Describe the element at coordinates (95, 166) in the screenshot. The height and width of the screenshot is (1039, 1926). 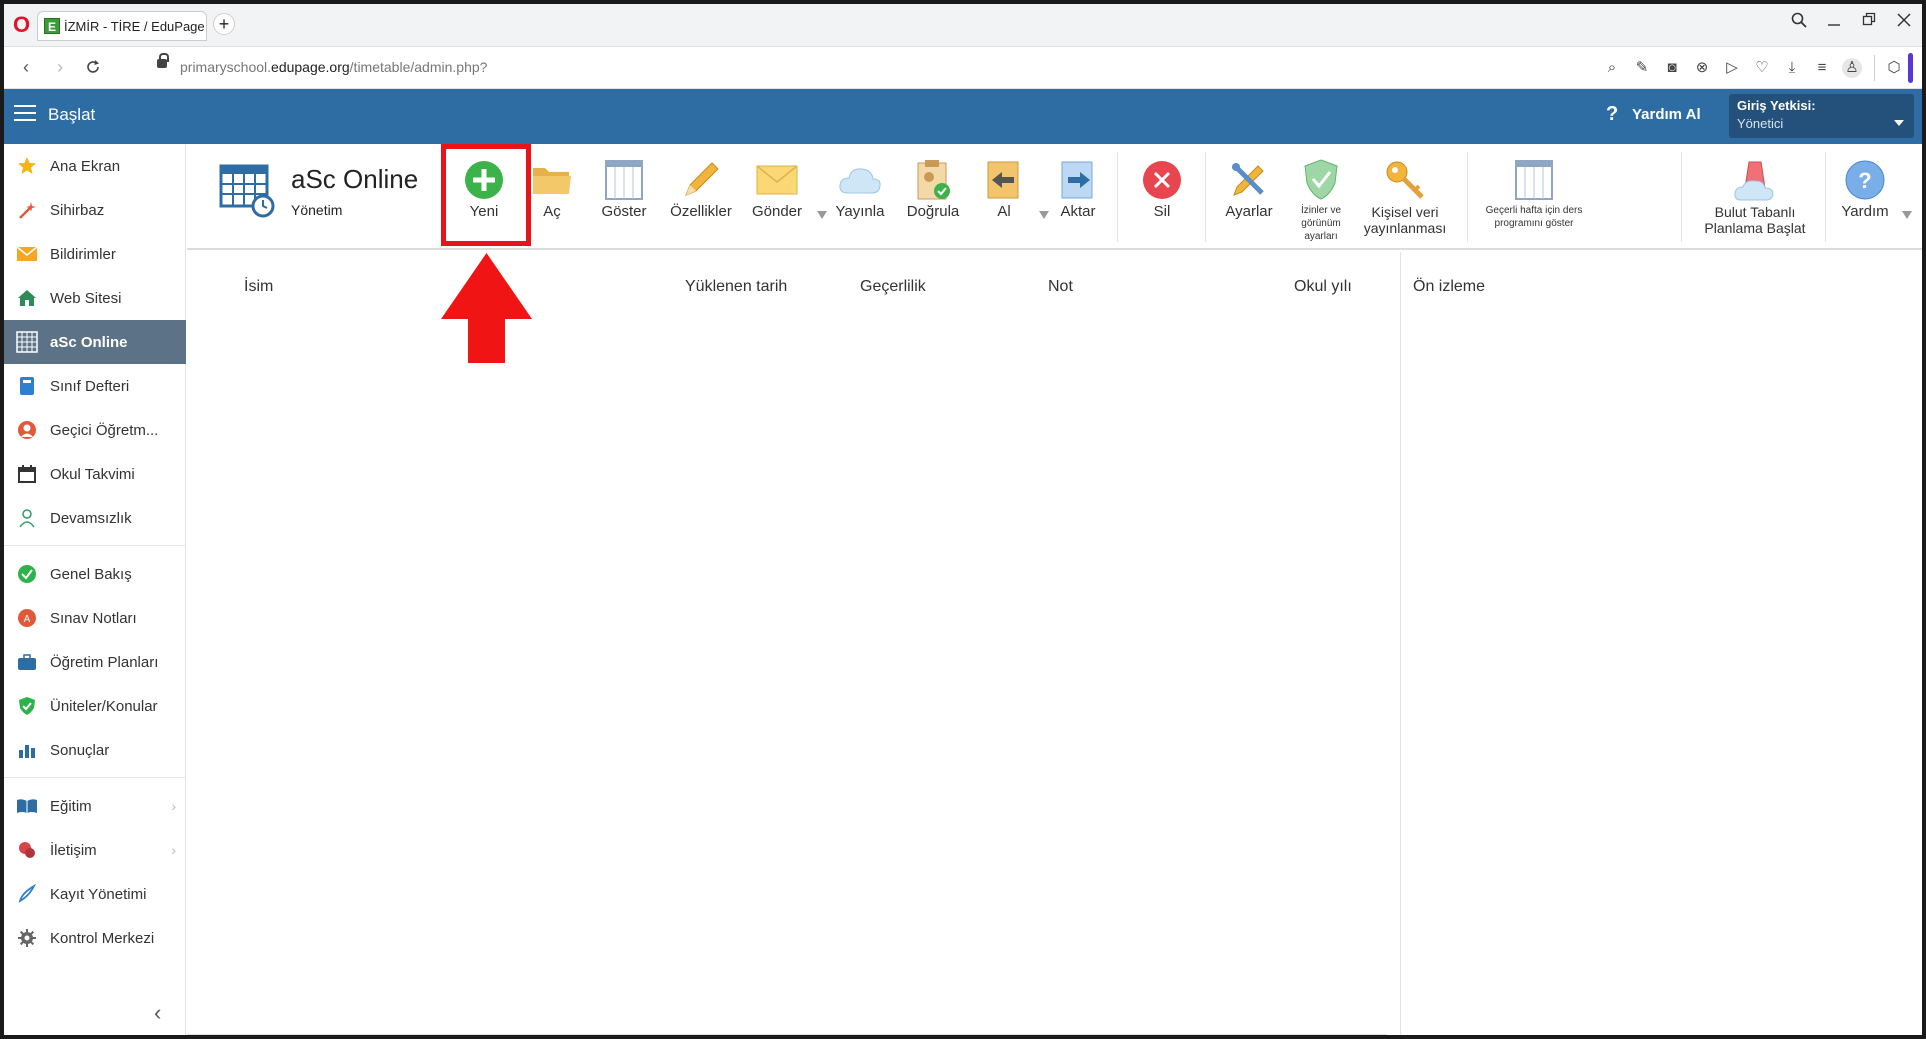
I see `sidebar-item-ana-ekran: Ana Ekran` at that location.